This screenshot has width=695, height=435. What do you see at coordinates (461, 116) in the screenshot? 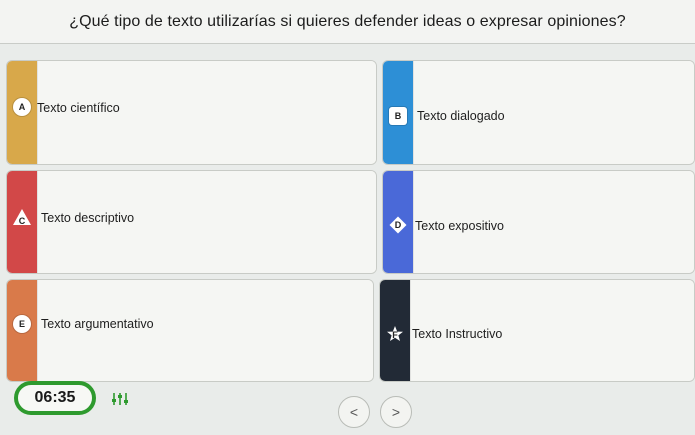
I see `option-b-label: Texto dialogado` at bounding box center [461, 116].